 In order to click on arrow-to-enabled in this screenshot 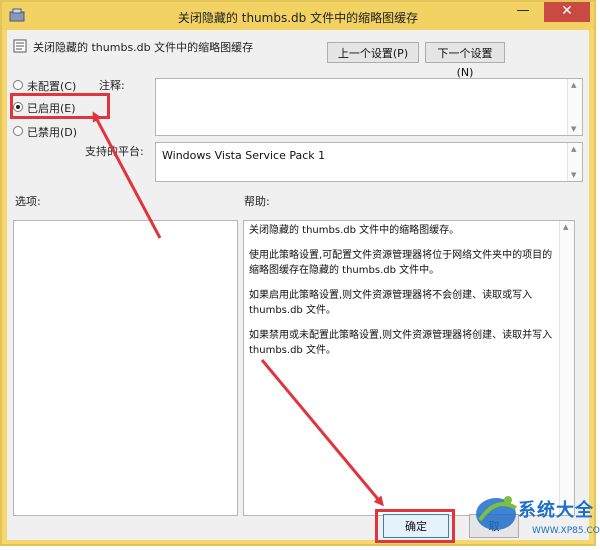, I will do `click(127, 175)`.